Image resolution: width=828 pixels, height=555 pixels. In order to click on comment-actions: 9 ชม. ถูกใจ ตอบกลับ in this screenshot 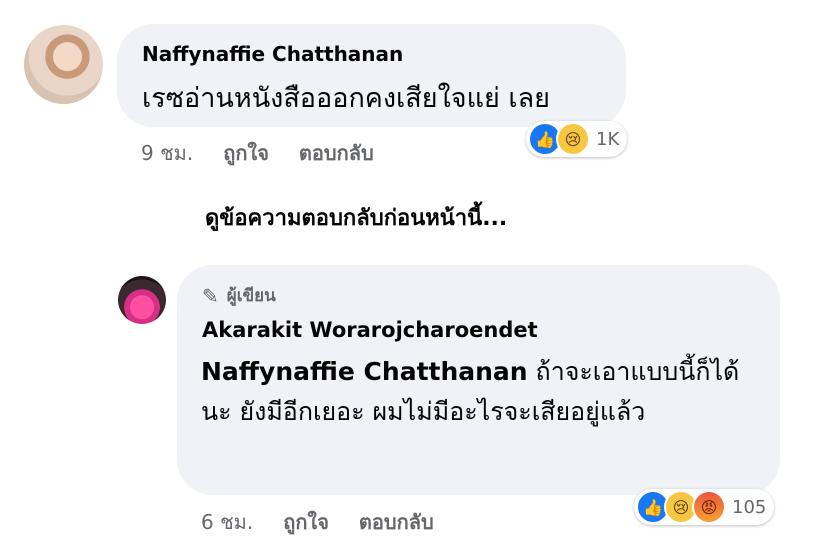, I will do `click(257, 153)`.